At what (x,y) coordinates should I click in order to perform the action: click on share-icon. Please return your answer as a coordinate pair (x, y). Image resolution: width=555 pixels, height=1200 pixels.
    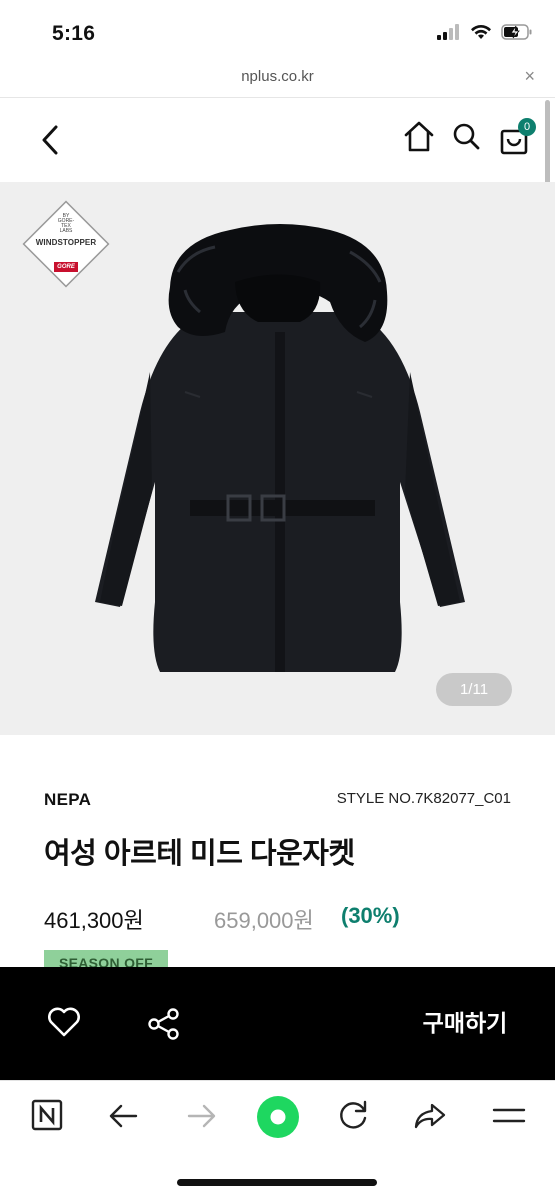
    Looking at the image, I should click on (163, 1024).